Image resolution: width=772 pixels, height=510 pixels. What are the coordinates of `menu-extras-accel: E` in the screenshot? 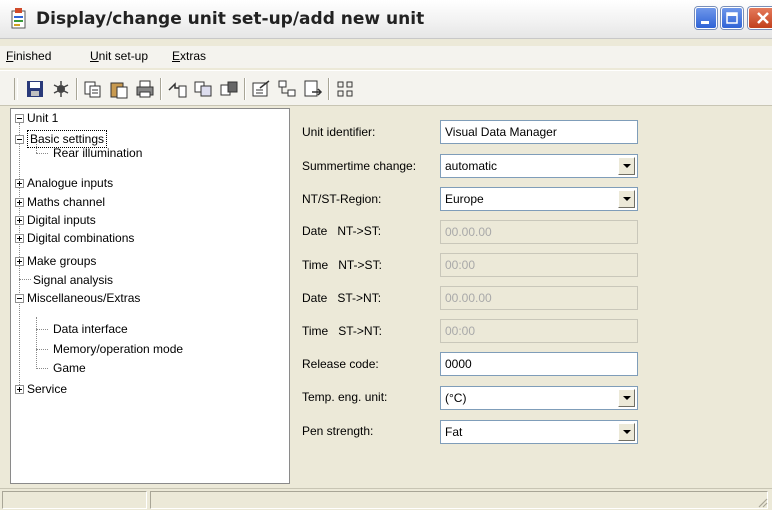 It's located at (176, 56).